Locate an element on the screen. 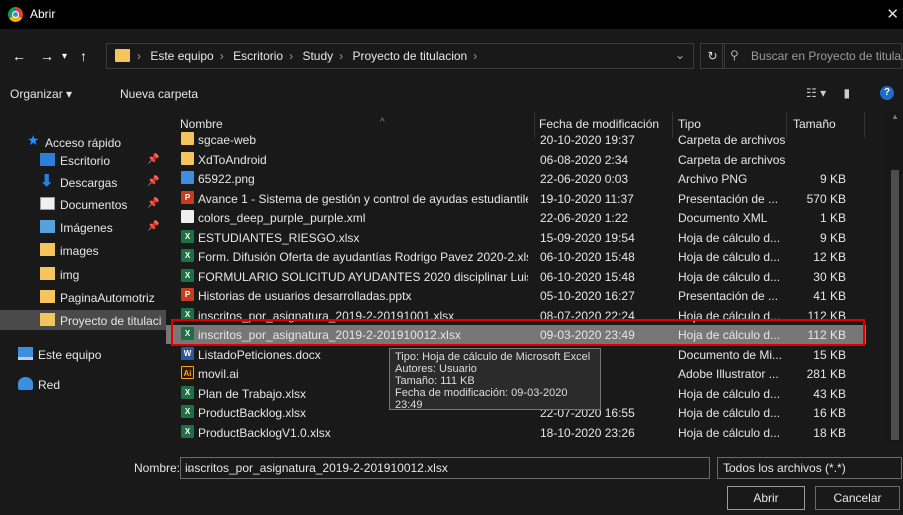 The height and width of the screenshot is (515, 903). file-type: Documento XML is located at coordinates (723, 218).